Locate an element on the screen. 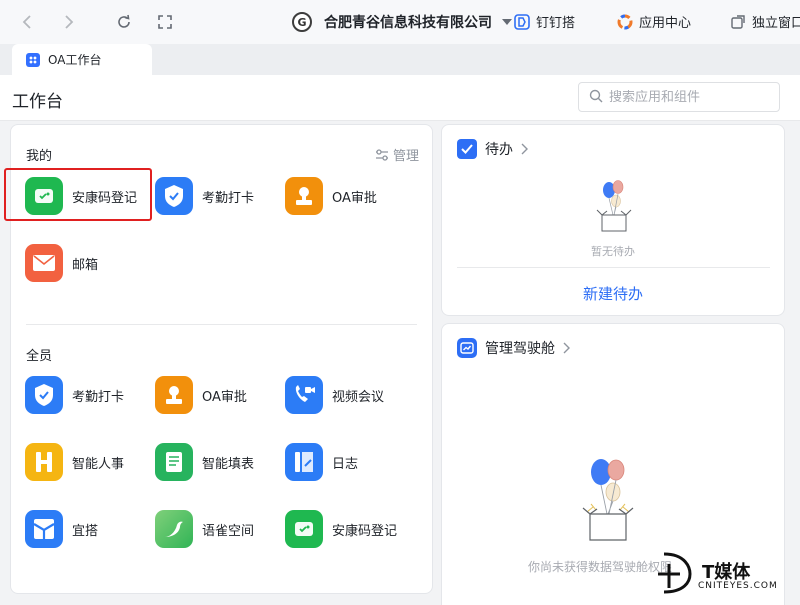  section-divider is located at coordinates (221, 324).